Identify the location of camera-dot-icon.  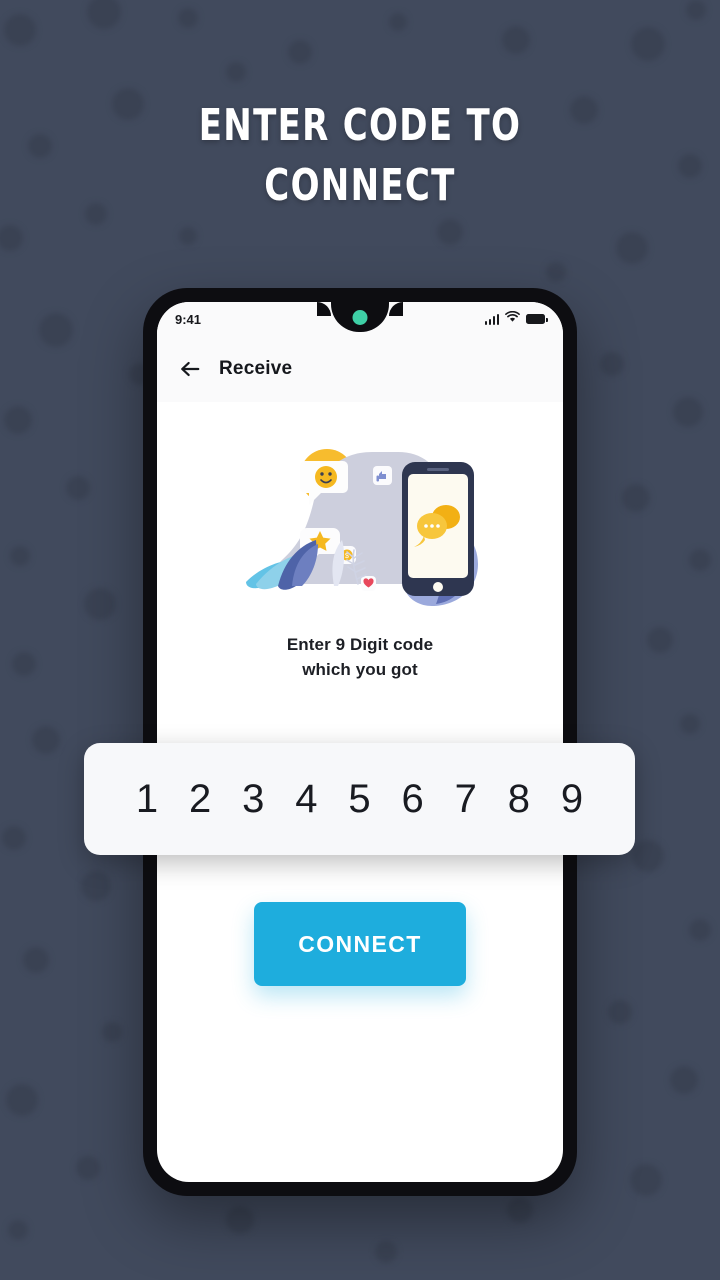
(360, 317).